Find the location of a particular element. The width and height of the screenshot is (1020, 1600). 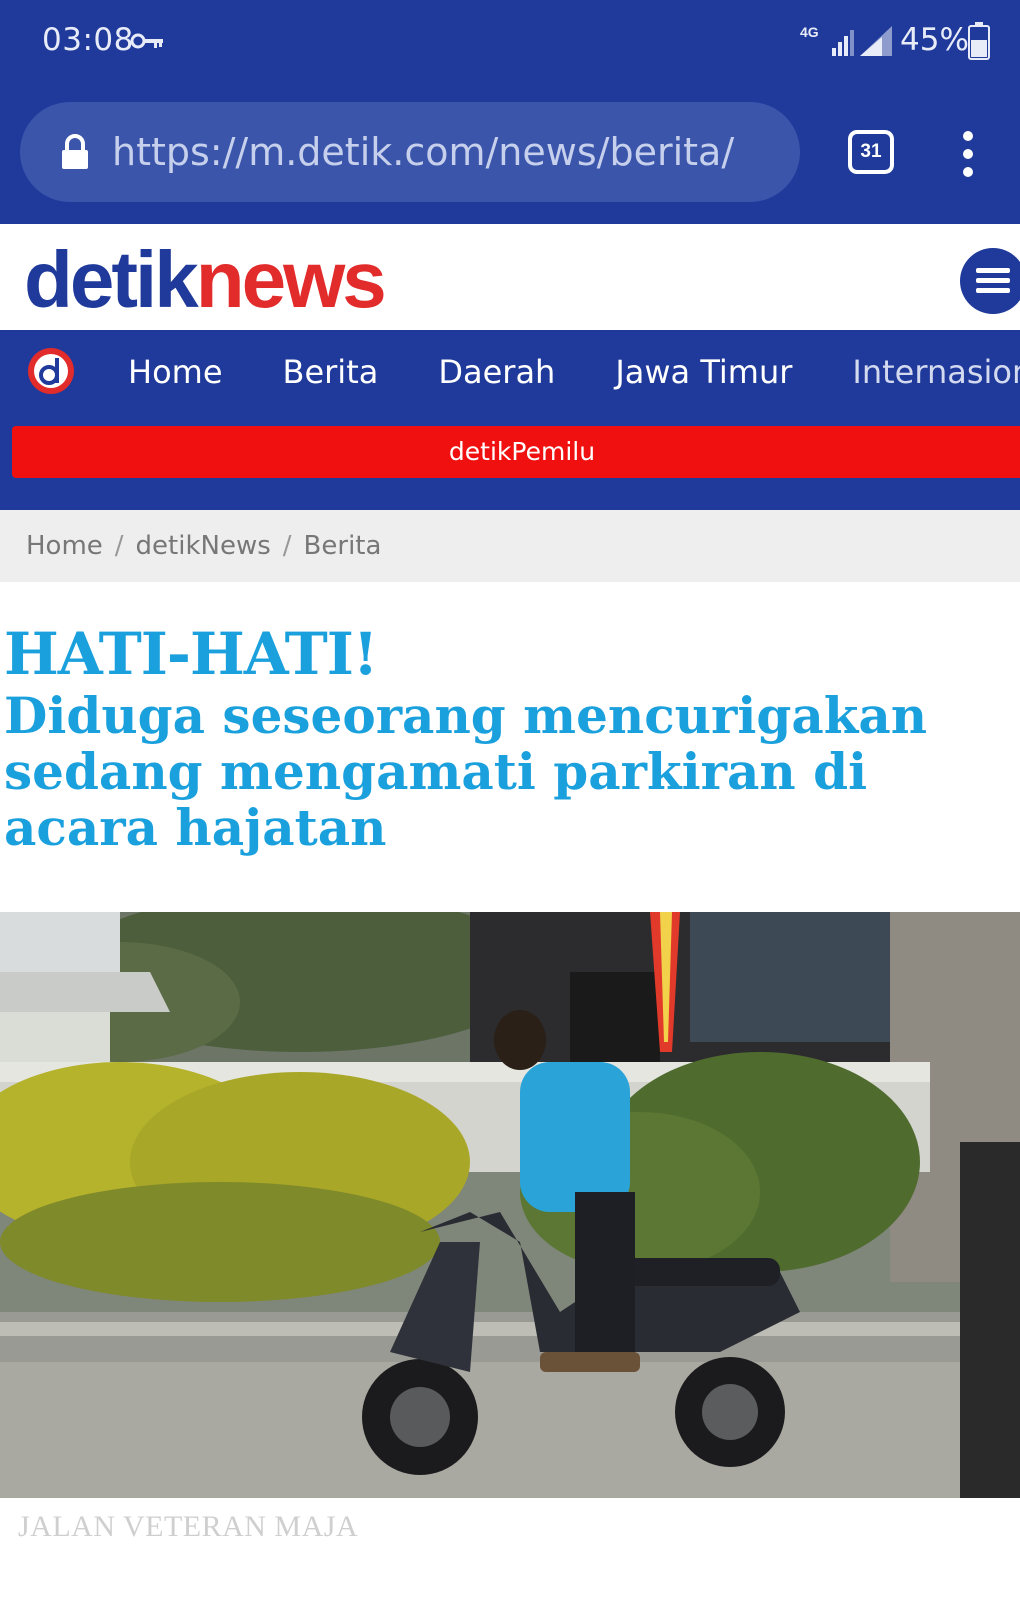

lock-icon is located at coordinates (75, 151).